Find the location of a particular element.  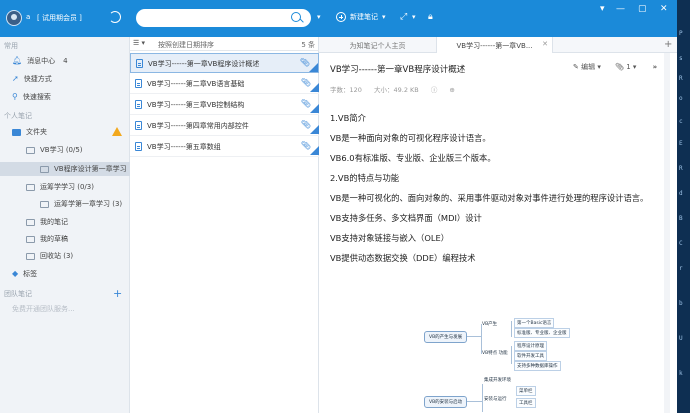

sidebar-item-tags: ◆ 标签 is located at coordinates (24, 274).